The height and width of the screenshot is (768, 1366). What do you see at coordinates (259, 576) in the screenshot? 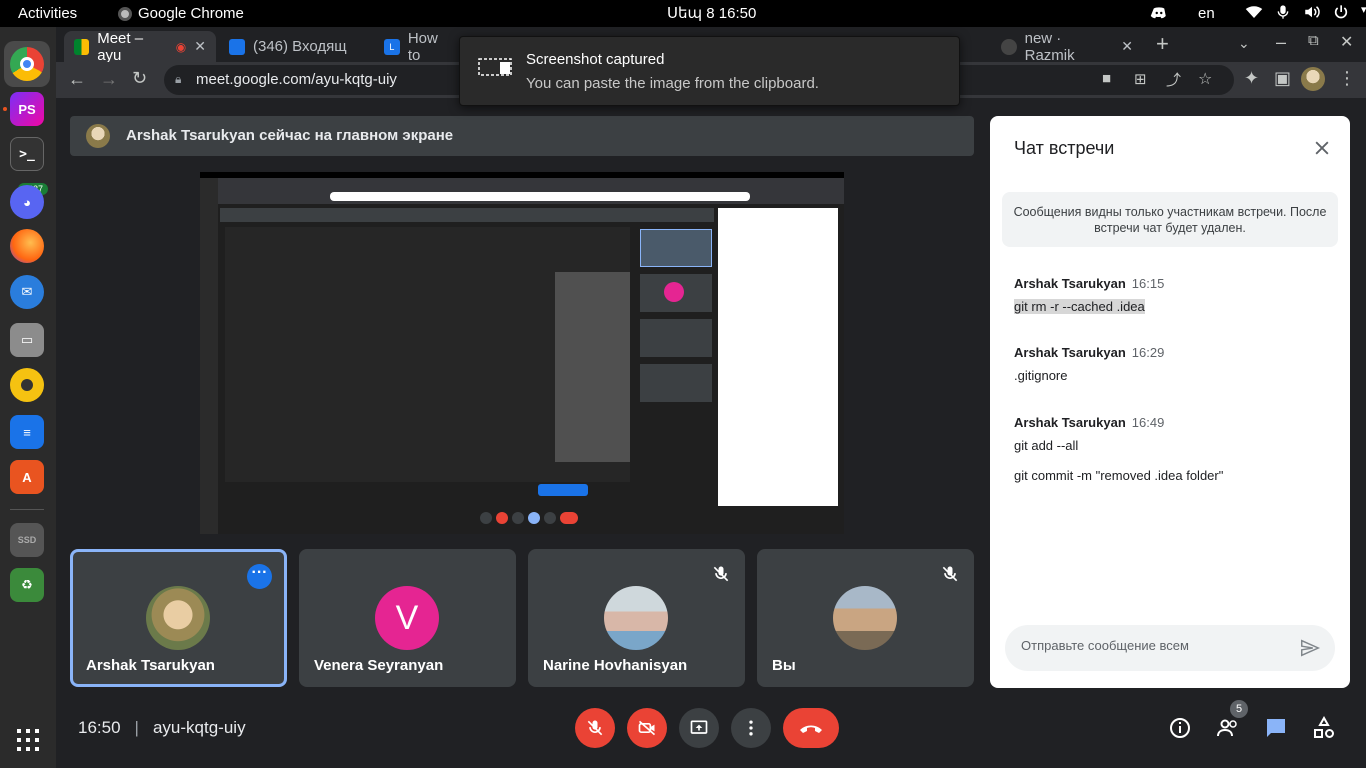
I see `more-options-icon: ···` at bounding box center [259, 576].